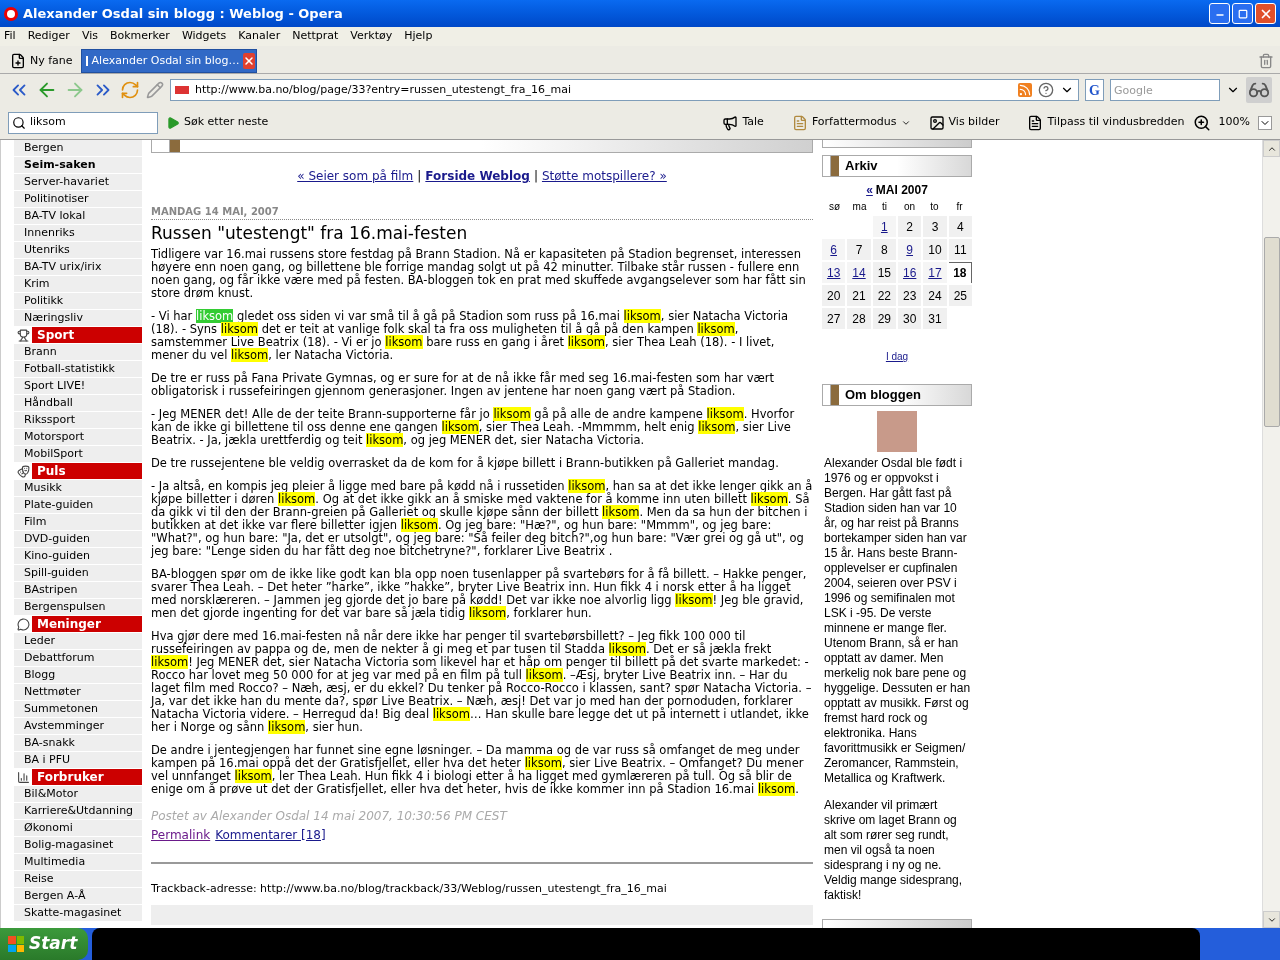 The image size is (1280, 960). What do you see at coordinates (964, 122) in the screenshot?
I see `show-images-button: Vis bilder` at bounding box center [964, 122].